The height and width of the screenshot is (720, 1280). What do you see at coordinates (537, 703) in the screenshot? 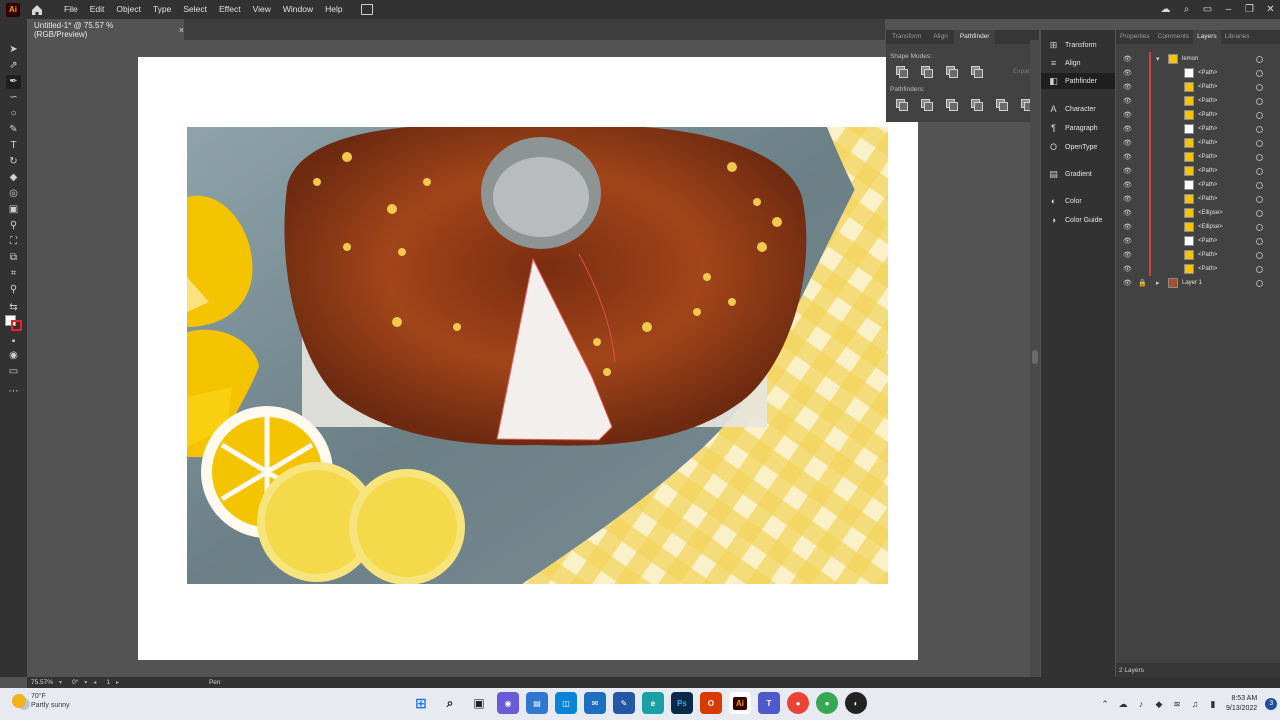
I see `file-explorer-icon: ▤` at bounding box center [537, 703].